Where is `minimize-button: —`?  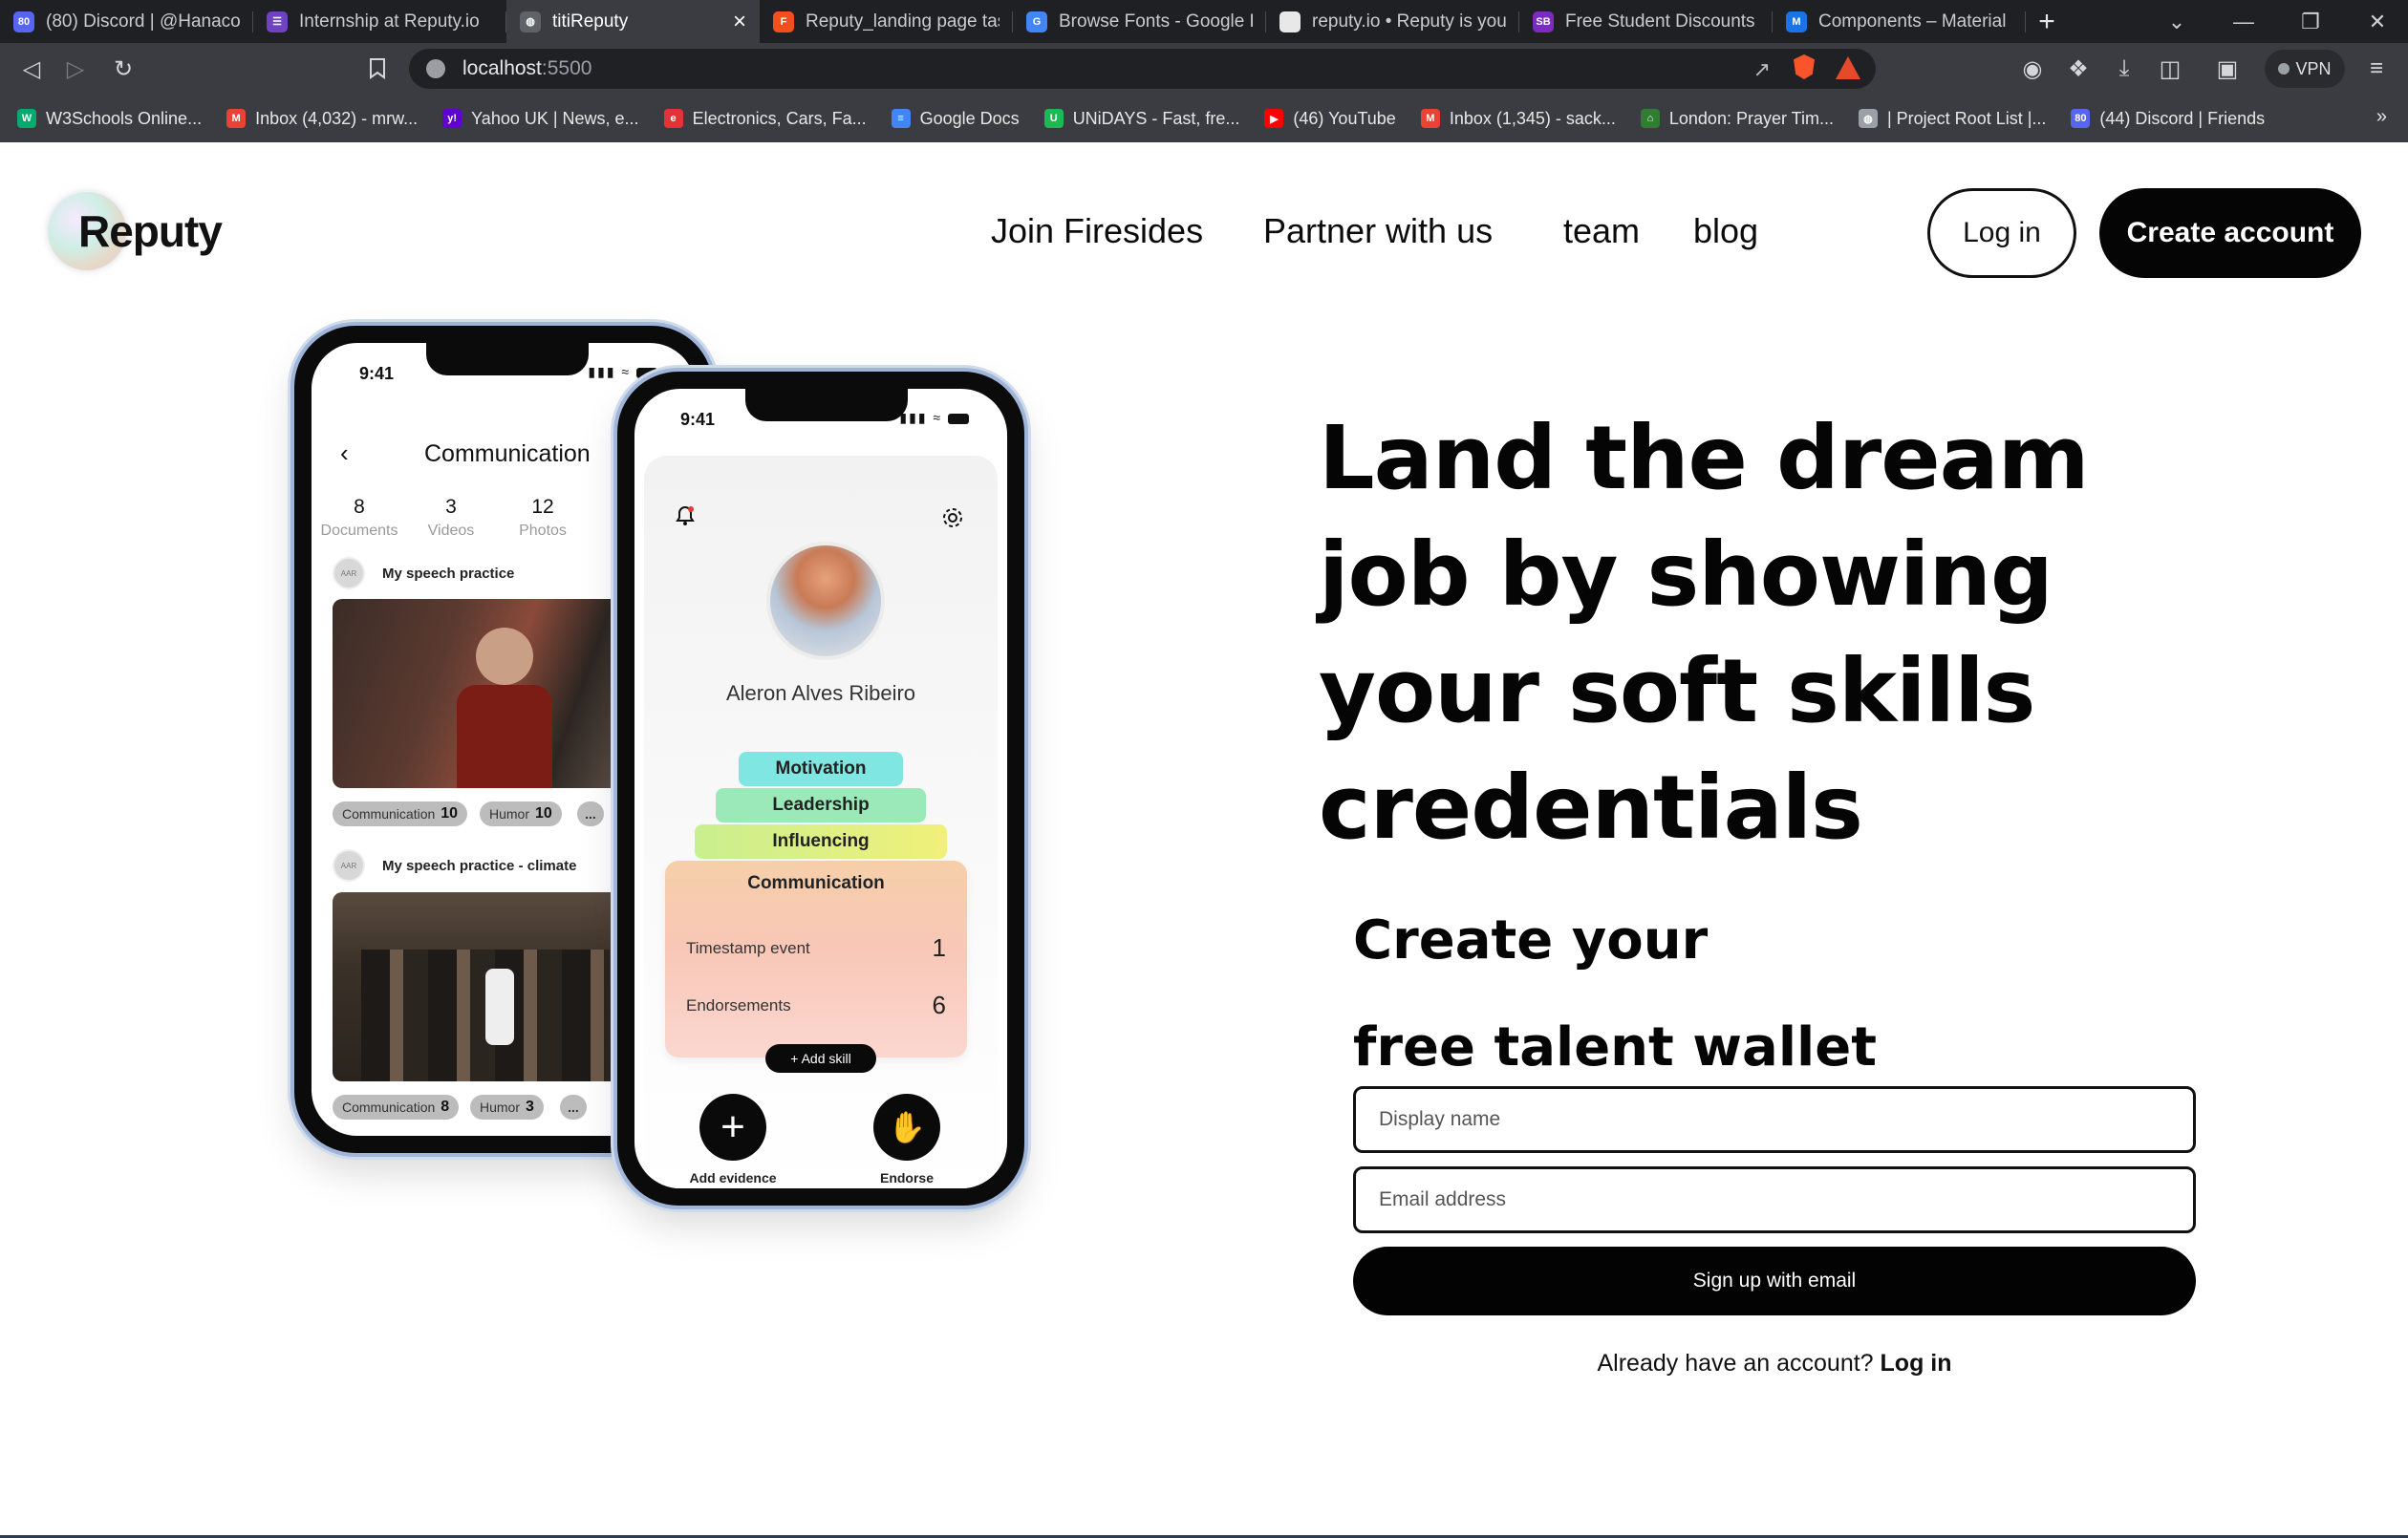 minimize-button: — is located at coordinates (2244, 22).